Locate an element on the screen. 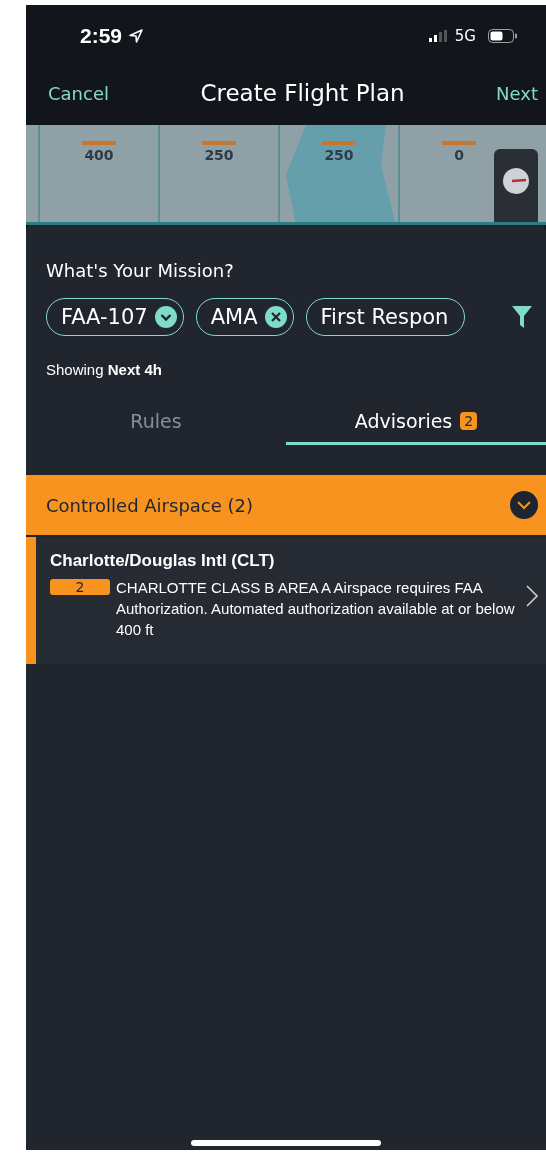 The width and height of the screenshot is (546, 1155). tab: Rules is located at coordinates (156, 424).